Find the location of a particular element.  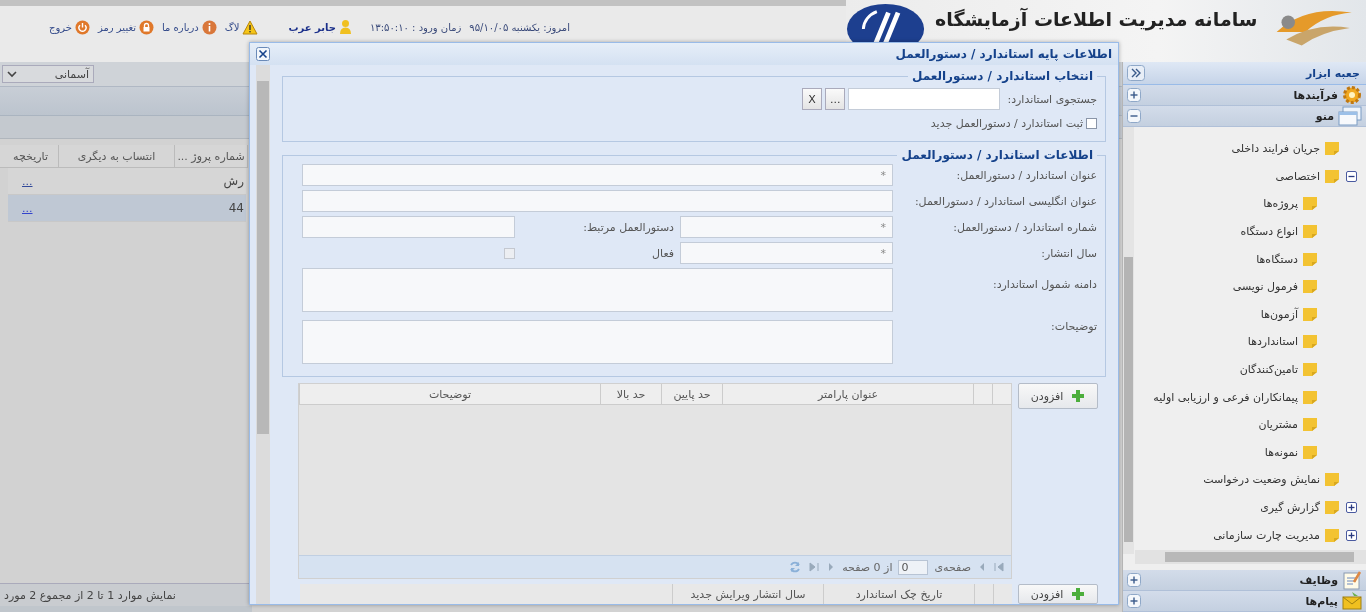

column-header: حد بالا is located at coordinates (630, 394).